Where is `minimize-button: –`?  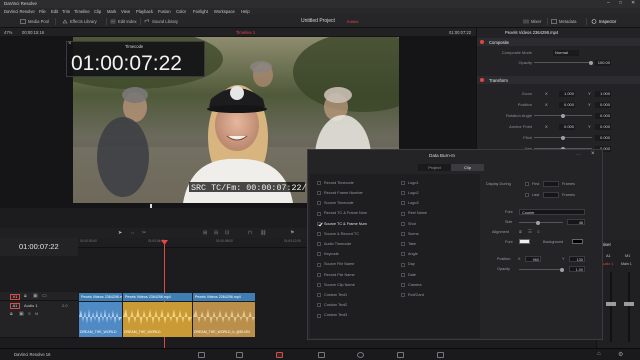
minimize-button: – is located at coordinates (608, 3).